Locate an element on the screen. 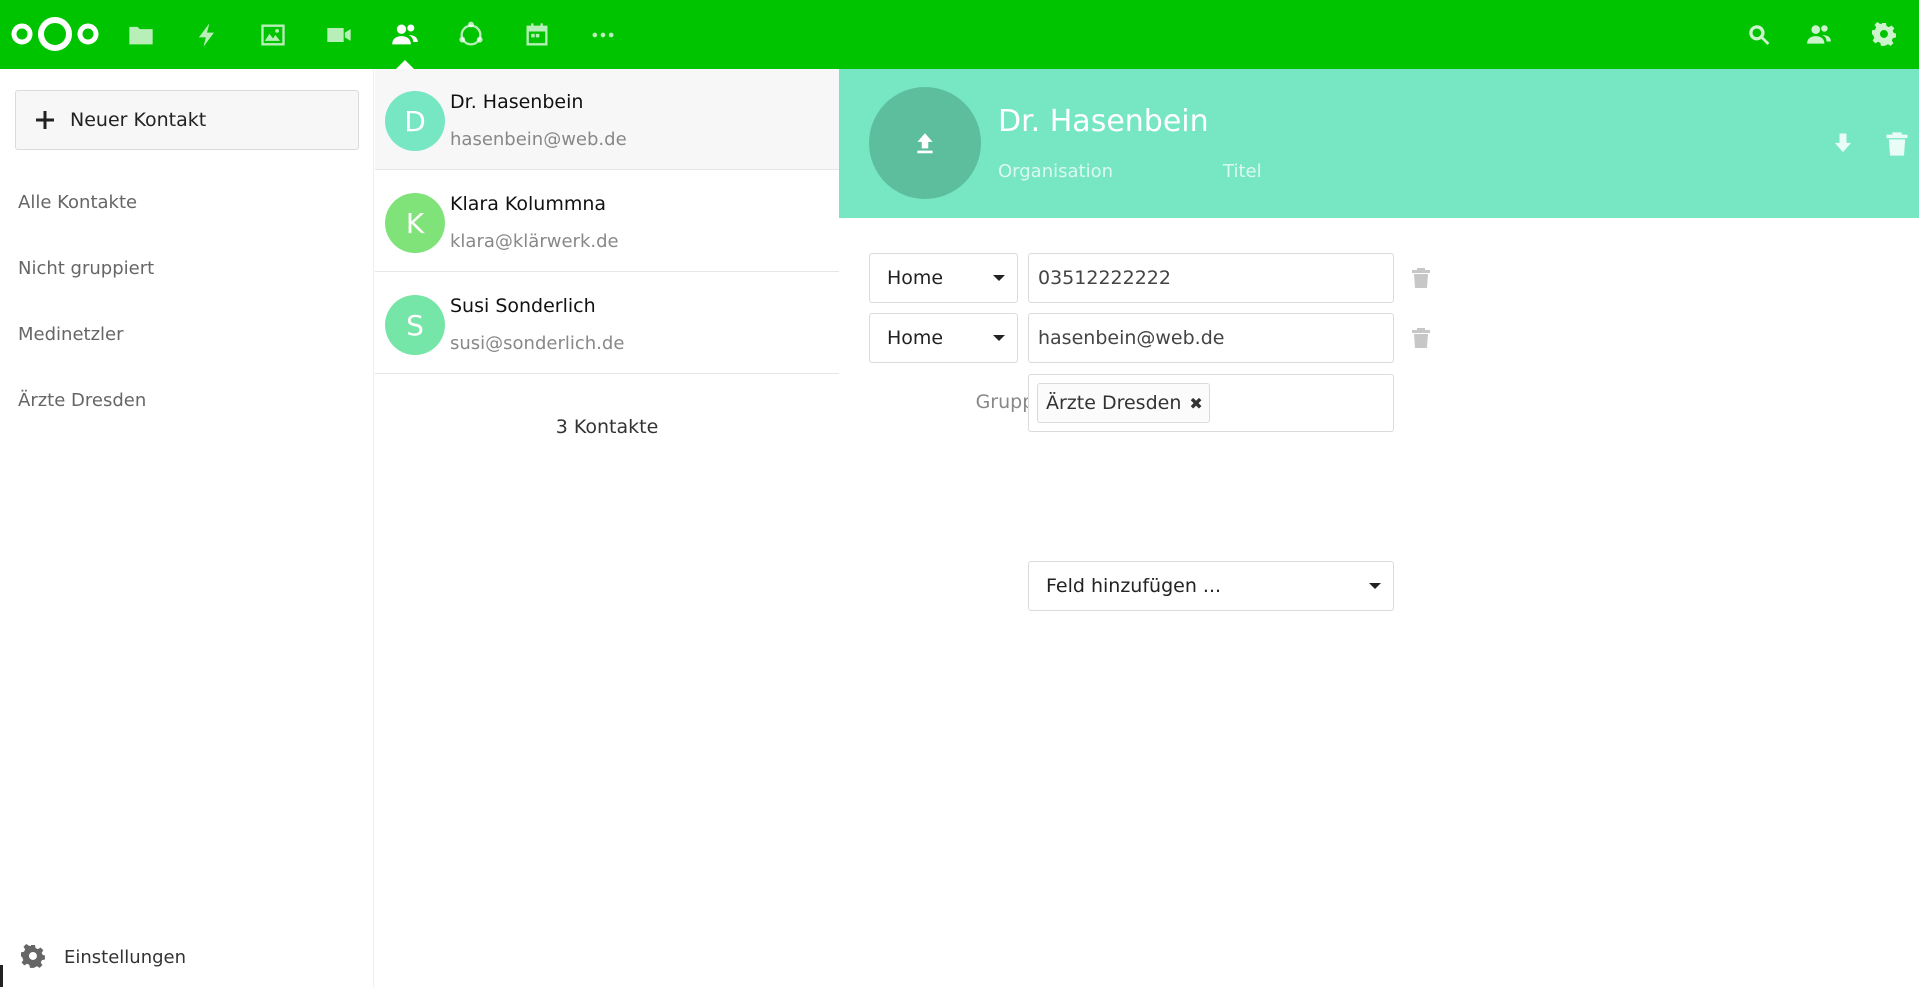 This screenshot has height=987, width=1919. title-field: Titel is located at coordinates (1242, 171).